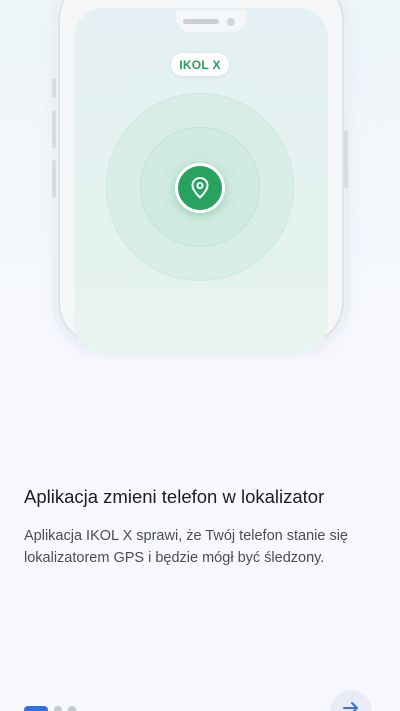  I want to click on location-pin-icon, so click(200, 188).